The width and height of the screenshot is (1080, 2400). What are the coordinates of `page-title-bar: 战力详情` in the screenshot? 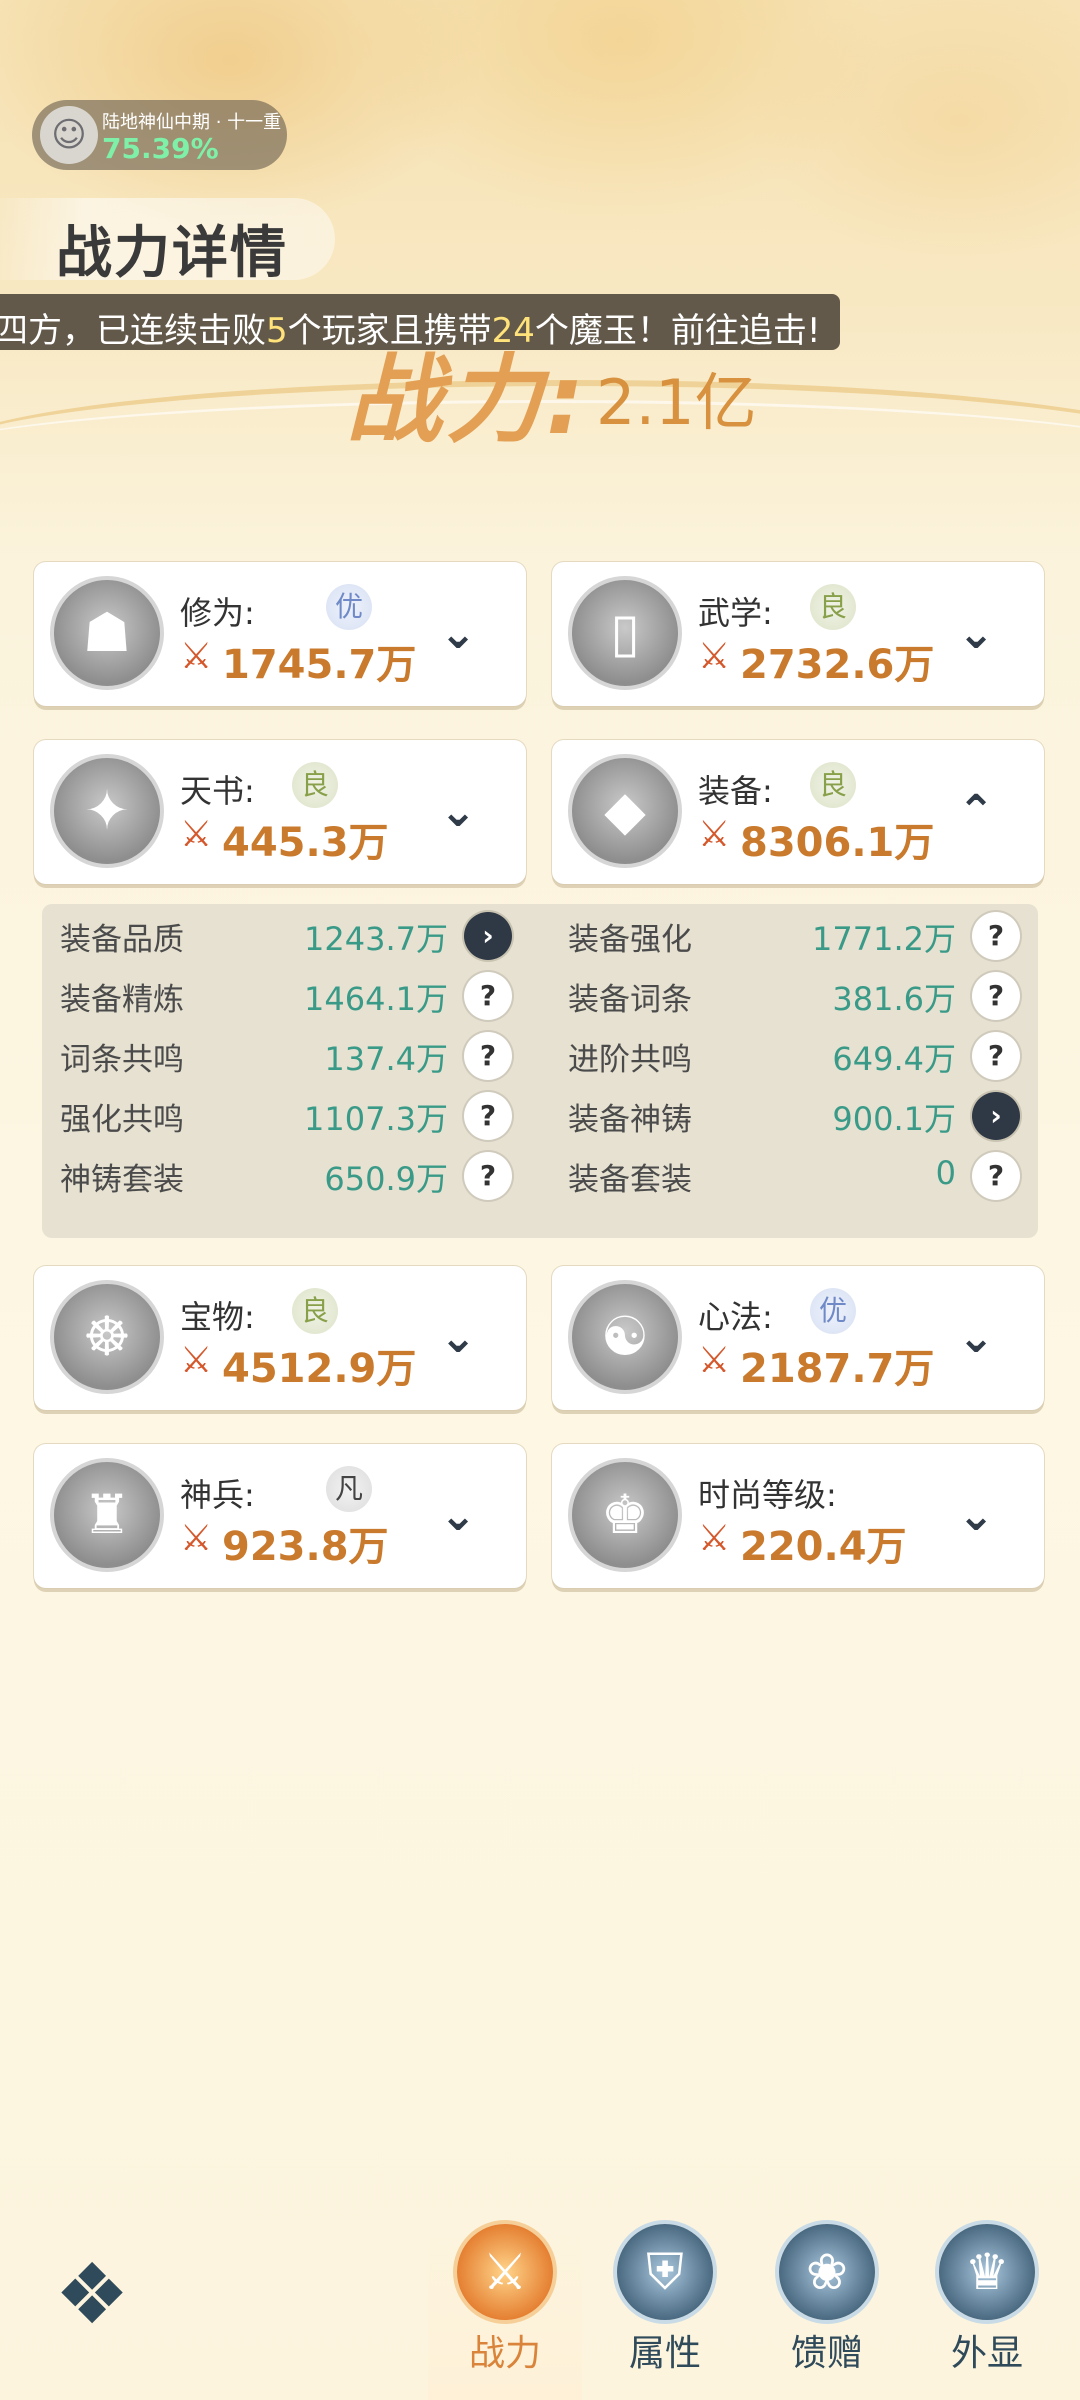 It's located at (167, 242).